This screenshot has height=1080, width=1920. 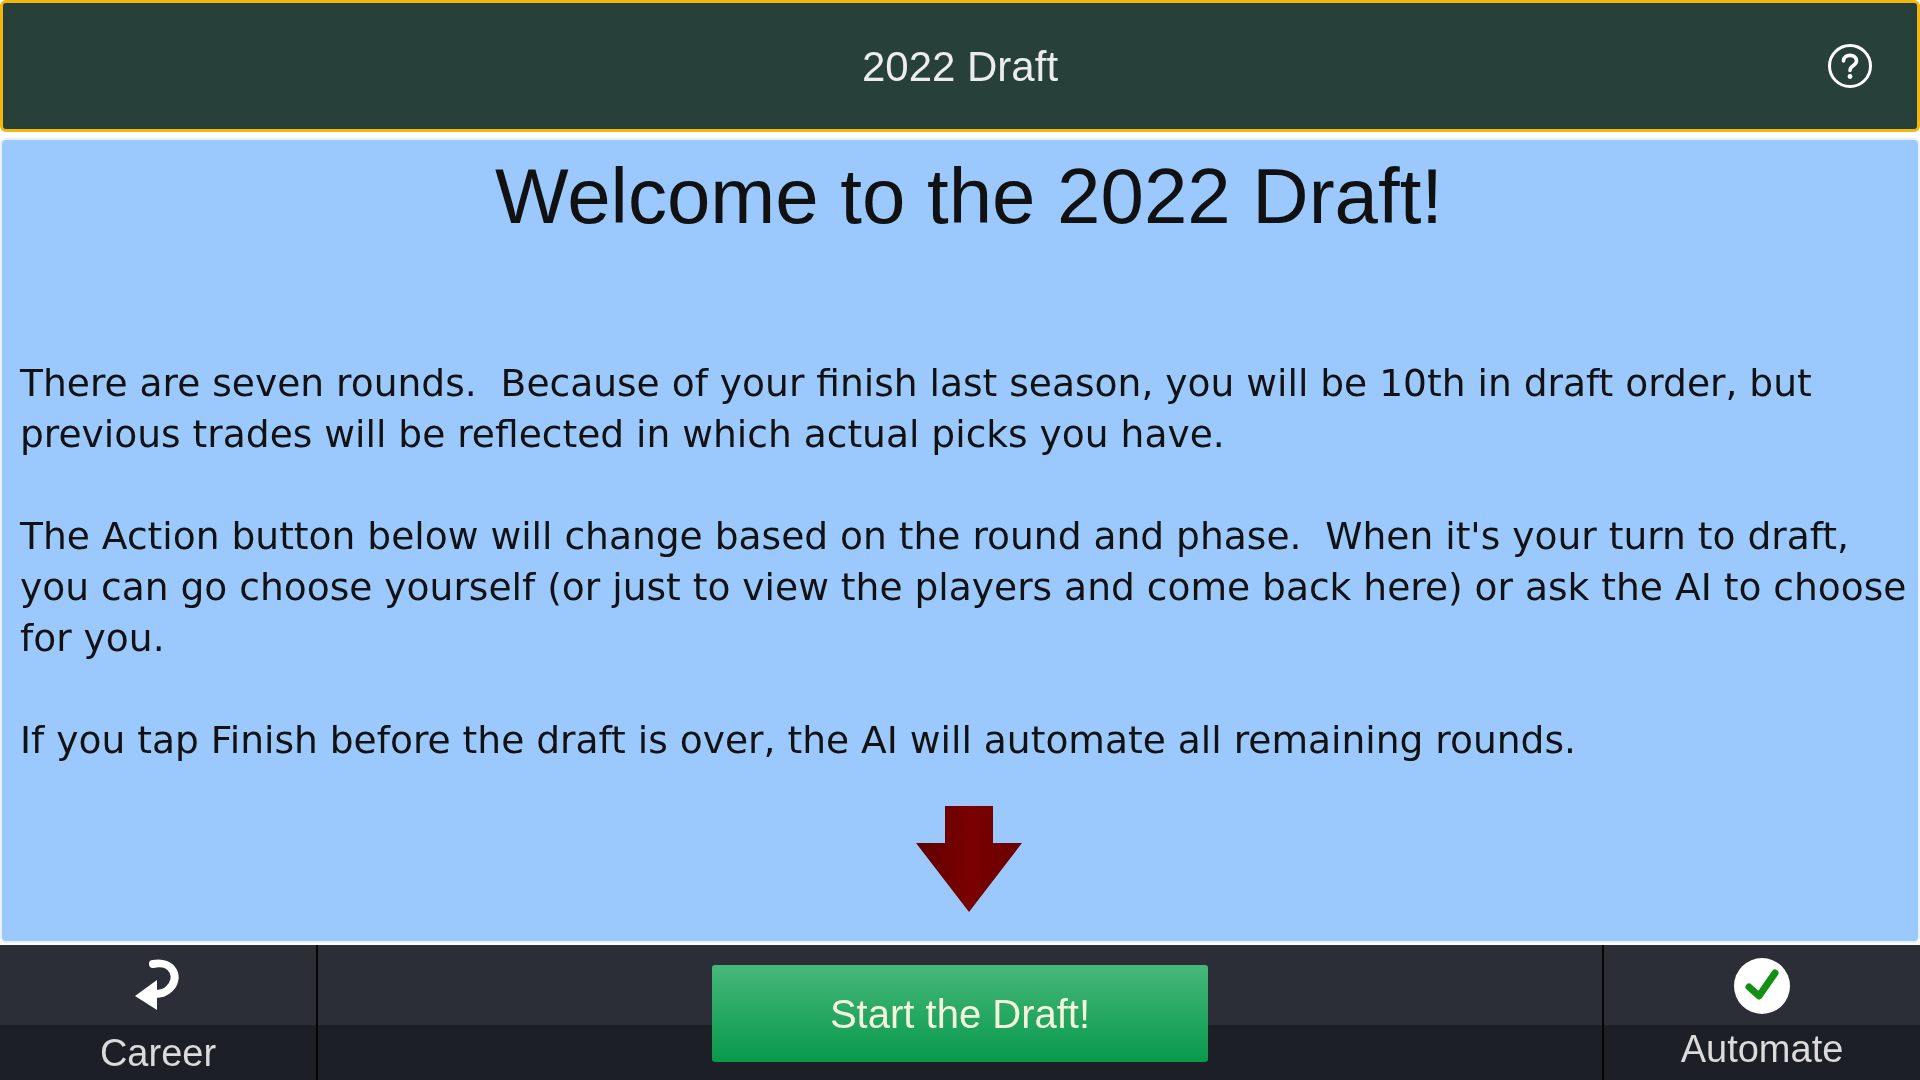 What do you see at coordinates (969, 859) in the screenshot?
I see `down-arrow-icon` at bounding box center [969, 859].